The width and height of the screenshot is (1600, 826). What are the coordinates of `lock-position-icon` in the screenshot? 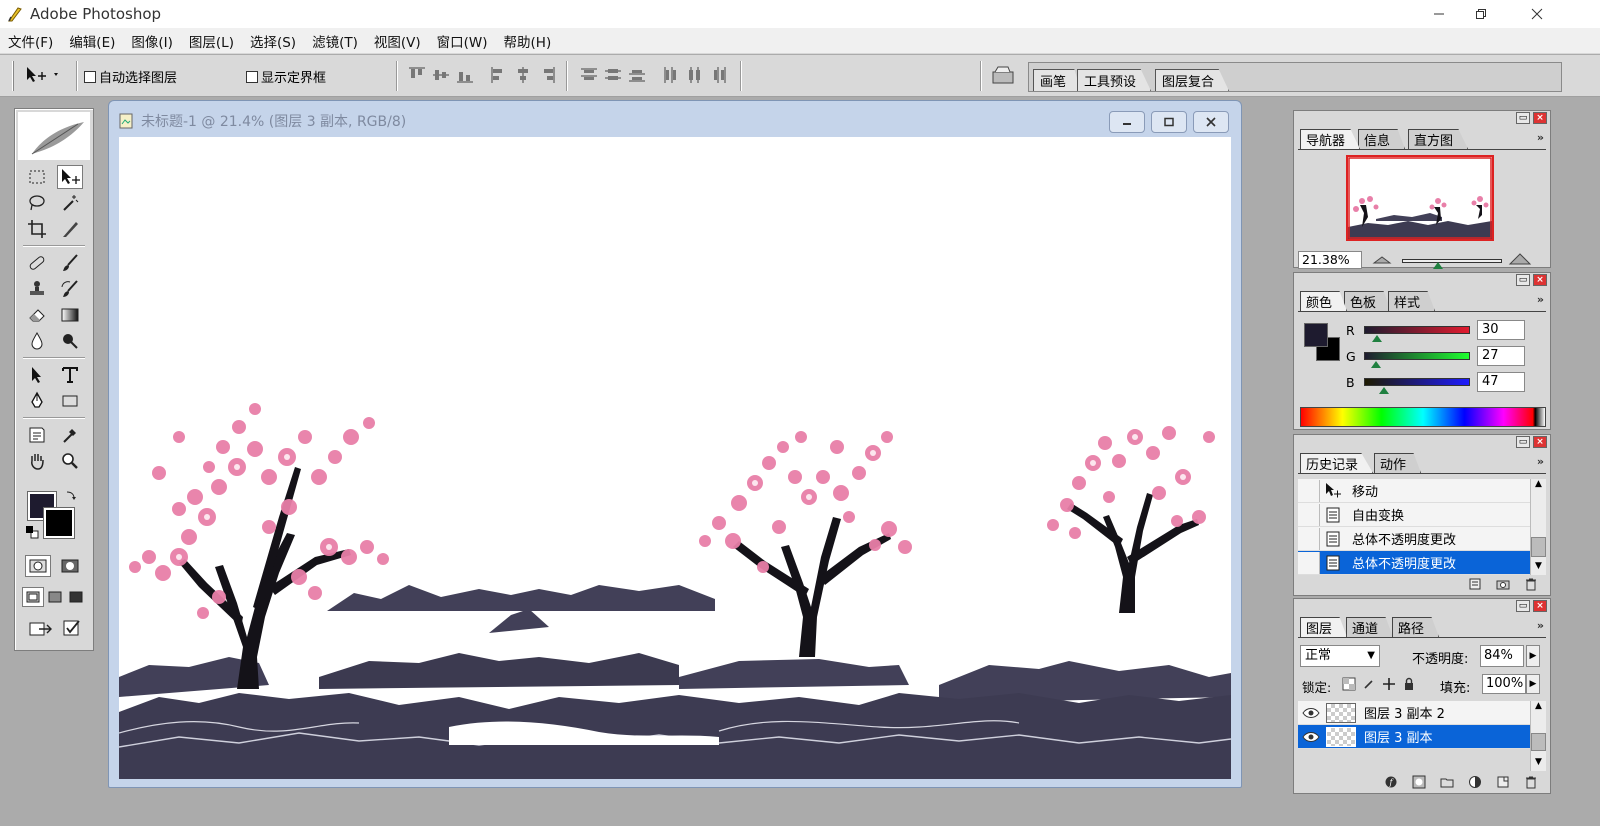 It's located at (1389, 684).